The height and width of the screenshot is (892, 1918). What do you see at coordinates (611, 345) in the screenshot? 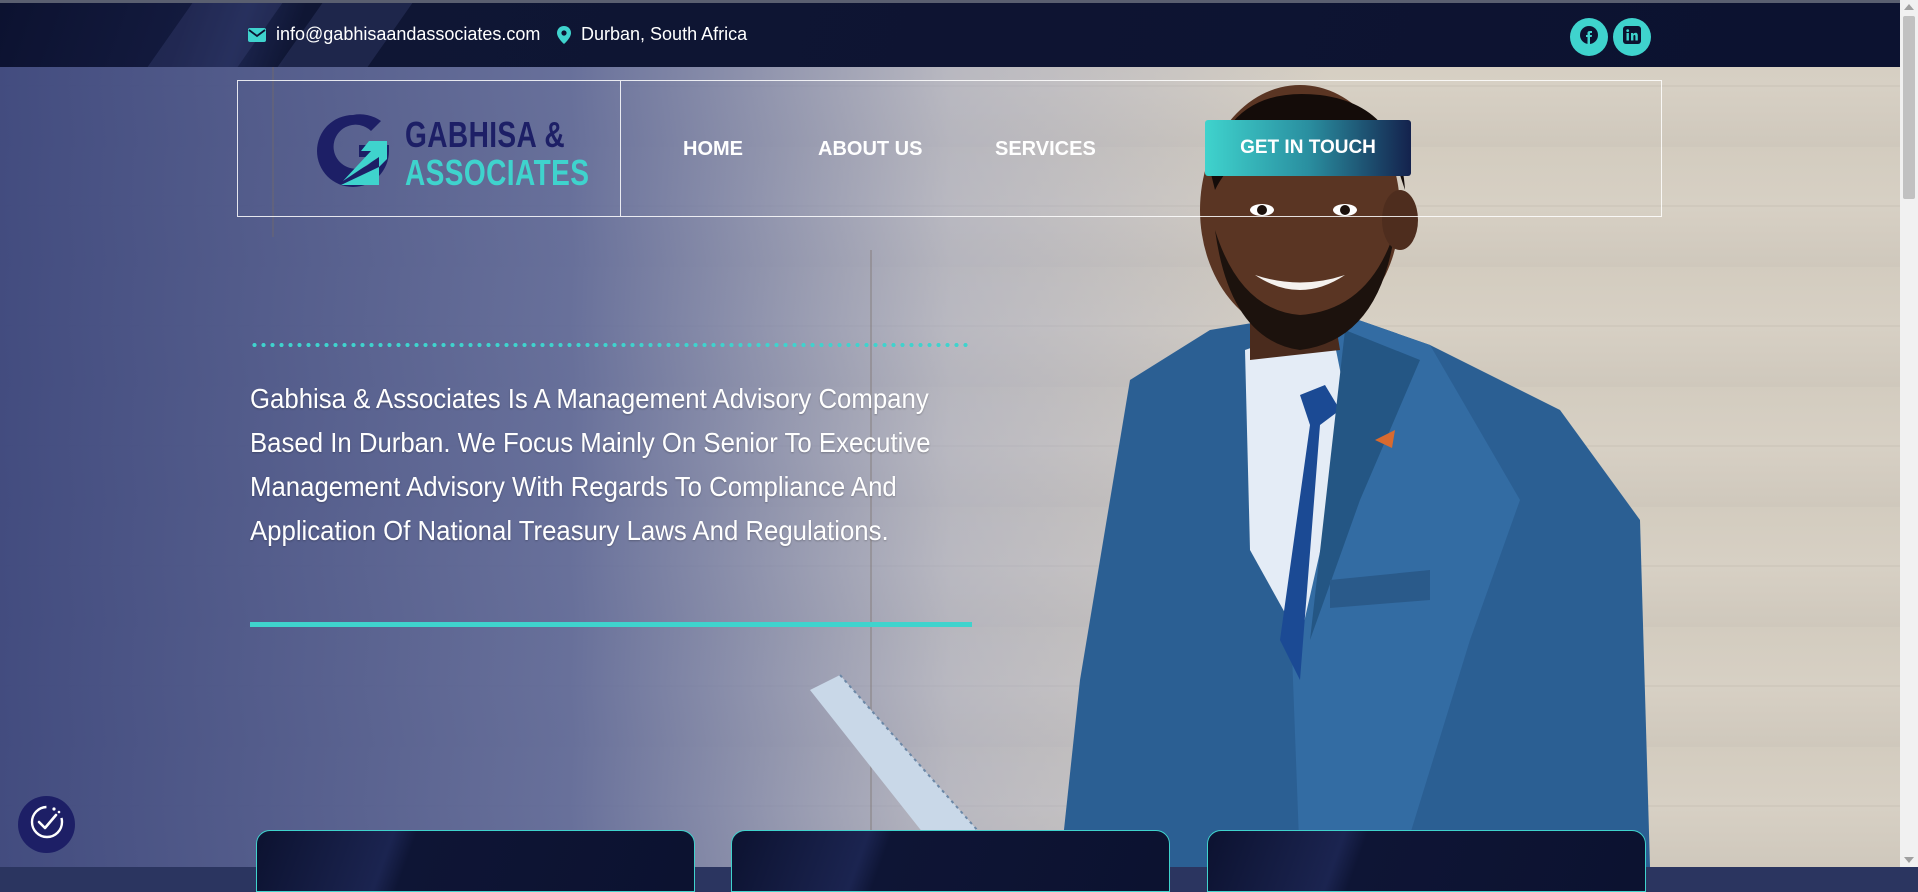
I see `dotted-divider` at bounding box center [611, 345].